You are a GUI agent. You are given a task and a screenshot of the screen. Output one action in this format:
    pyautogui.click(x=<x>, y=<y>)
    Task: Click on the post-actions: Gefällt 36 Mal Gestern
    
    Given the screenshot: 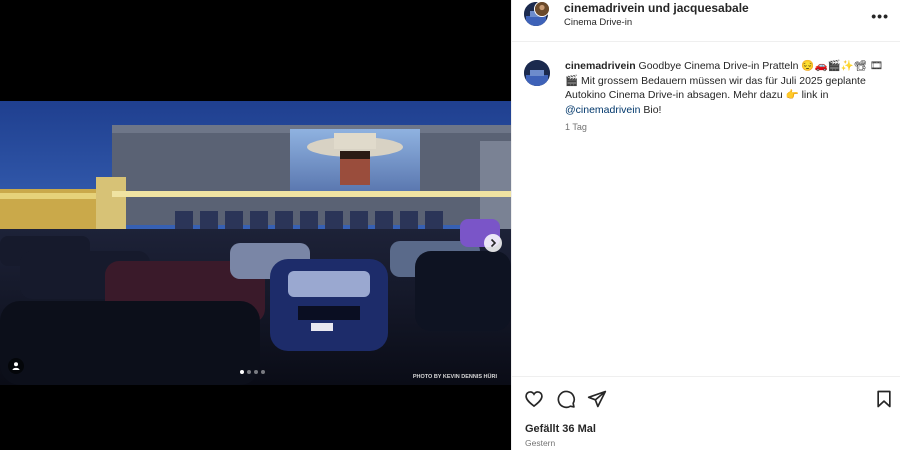 What is the action you would take?
    pyautogui.click(x=706, y=413)
    